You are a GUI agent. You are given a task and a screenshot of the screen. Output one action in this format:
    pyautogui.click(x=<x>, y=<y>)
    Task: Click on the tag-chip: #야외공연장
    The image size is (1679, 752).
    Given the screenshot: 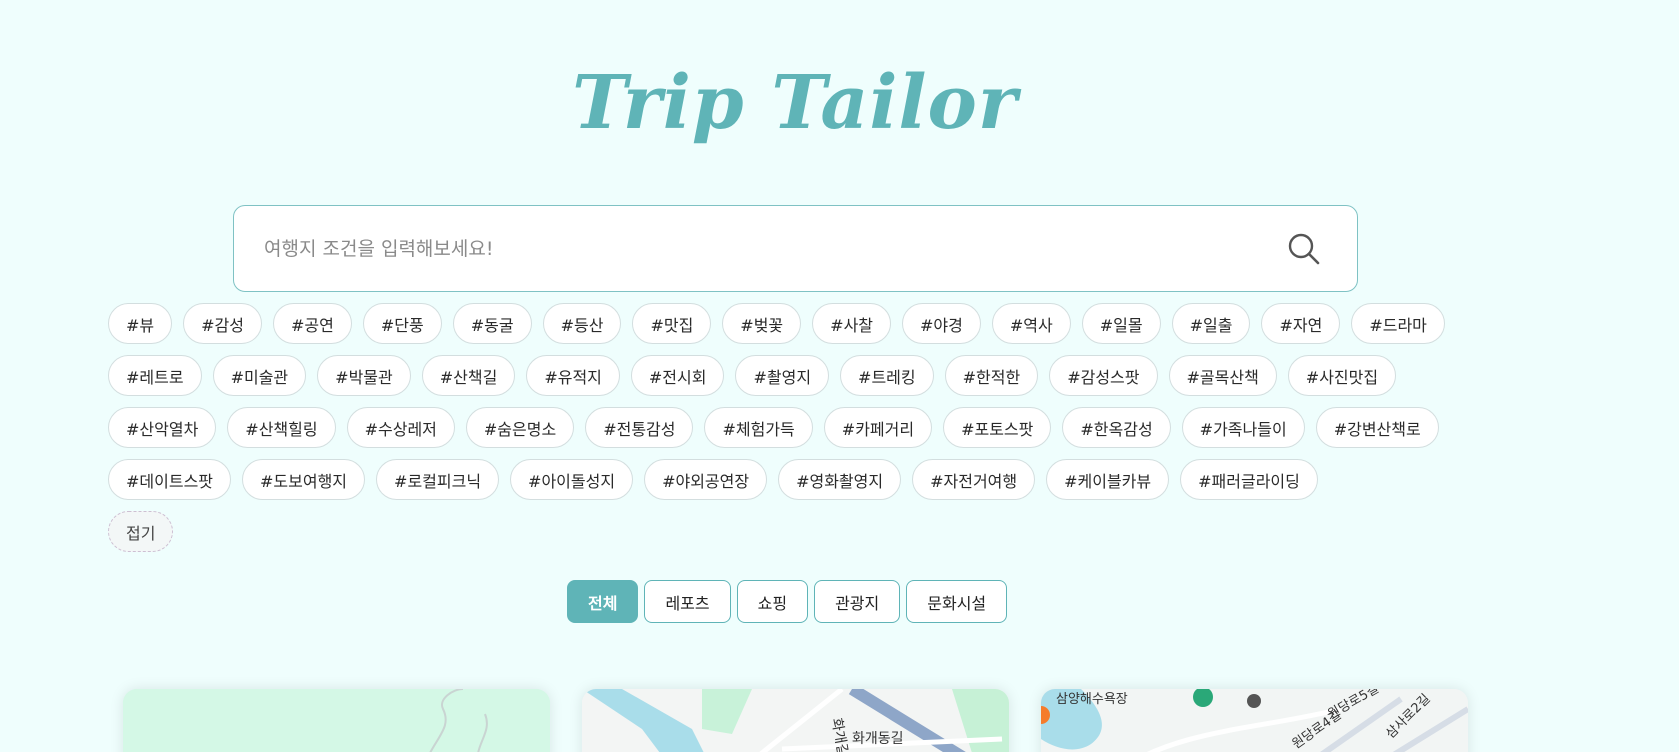 What is the action you would take?
    pyautogui.click(x=706, y=479)
    